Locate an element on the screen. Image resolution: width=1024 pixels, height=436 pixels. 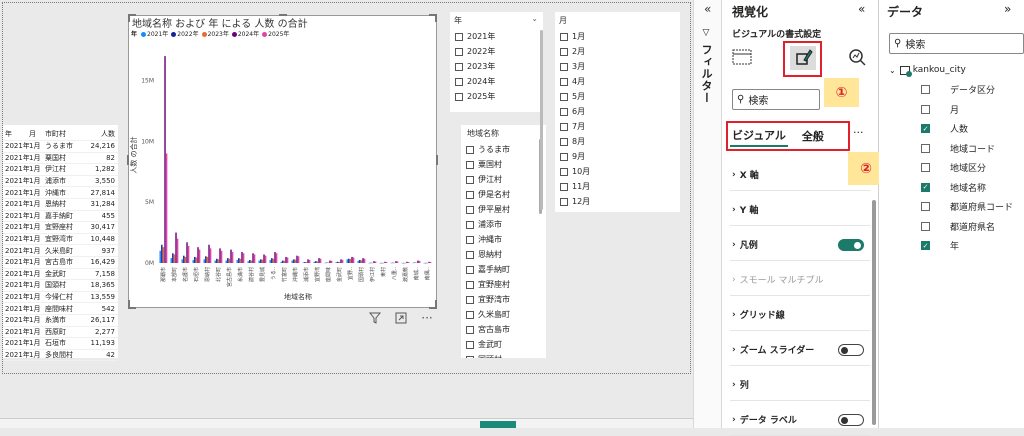
table-row: 2021年 1月 石垣市 11,193 is located at coordinates (60, 344).